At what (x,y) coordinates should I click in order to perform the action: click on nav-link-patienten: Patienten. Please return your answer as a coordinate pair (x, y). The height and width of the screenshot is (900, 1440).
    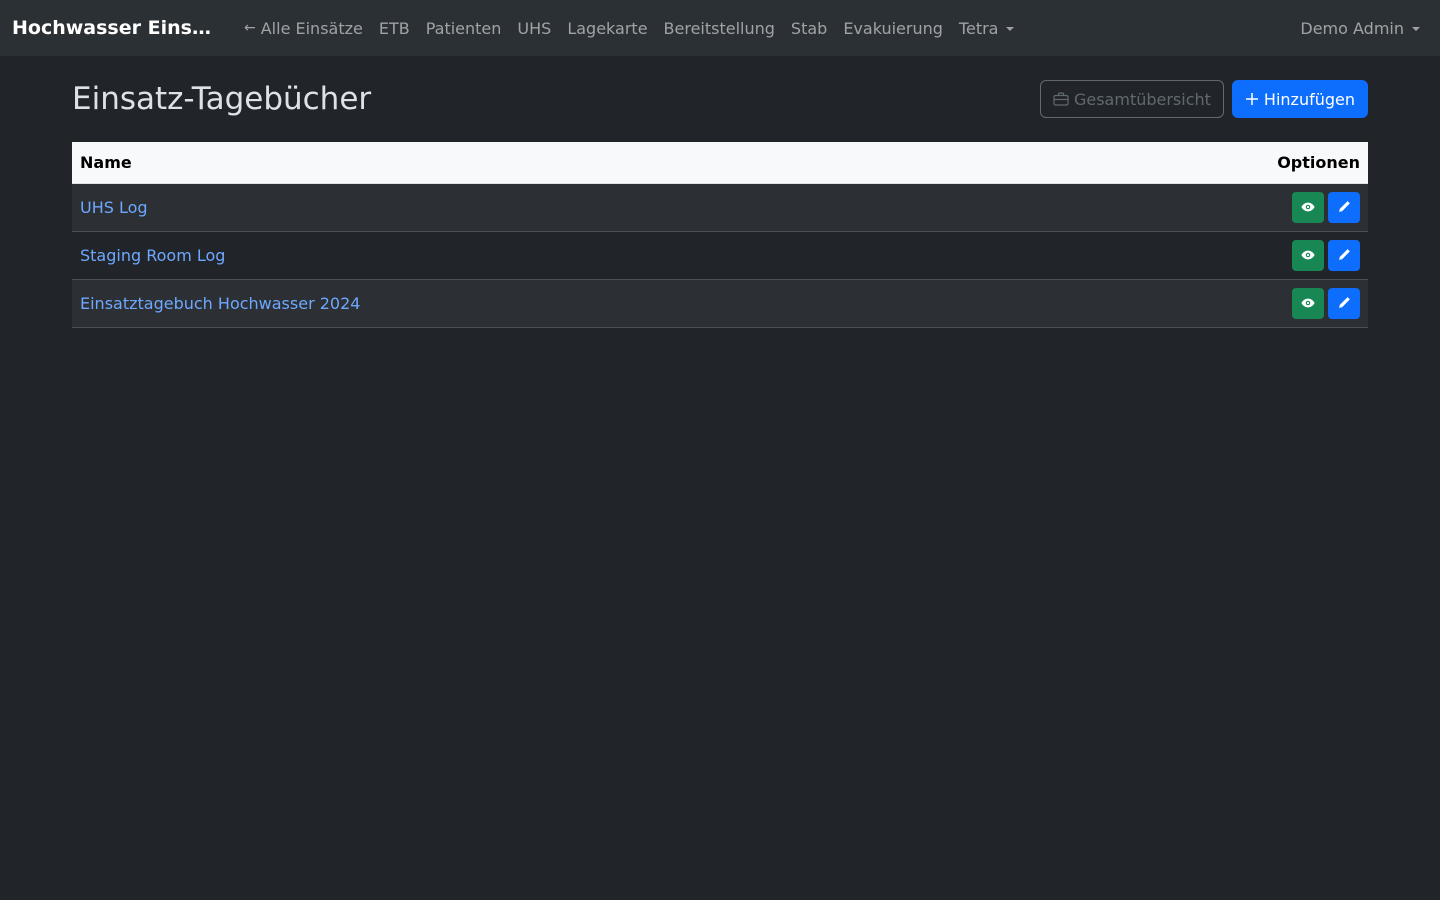
    Looking at the image, I should click on (464, 28).